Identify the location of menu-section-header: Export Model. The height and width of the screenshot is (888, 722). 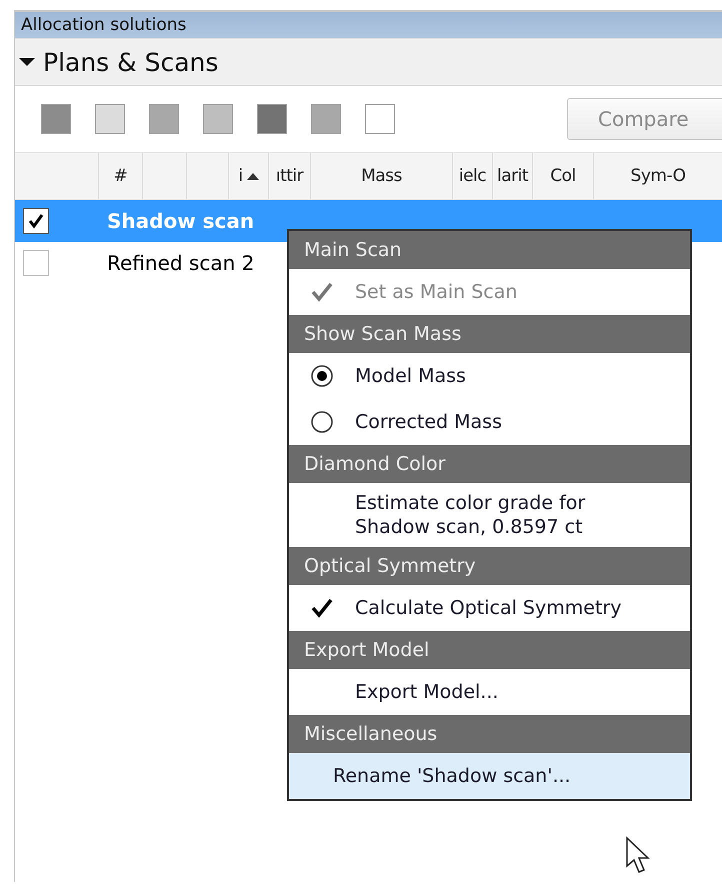
(489, 650).